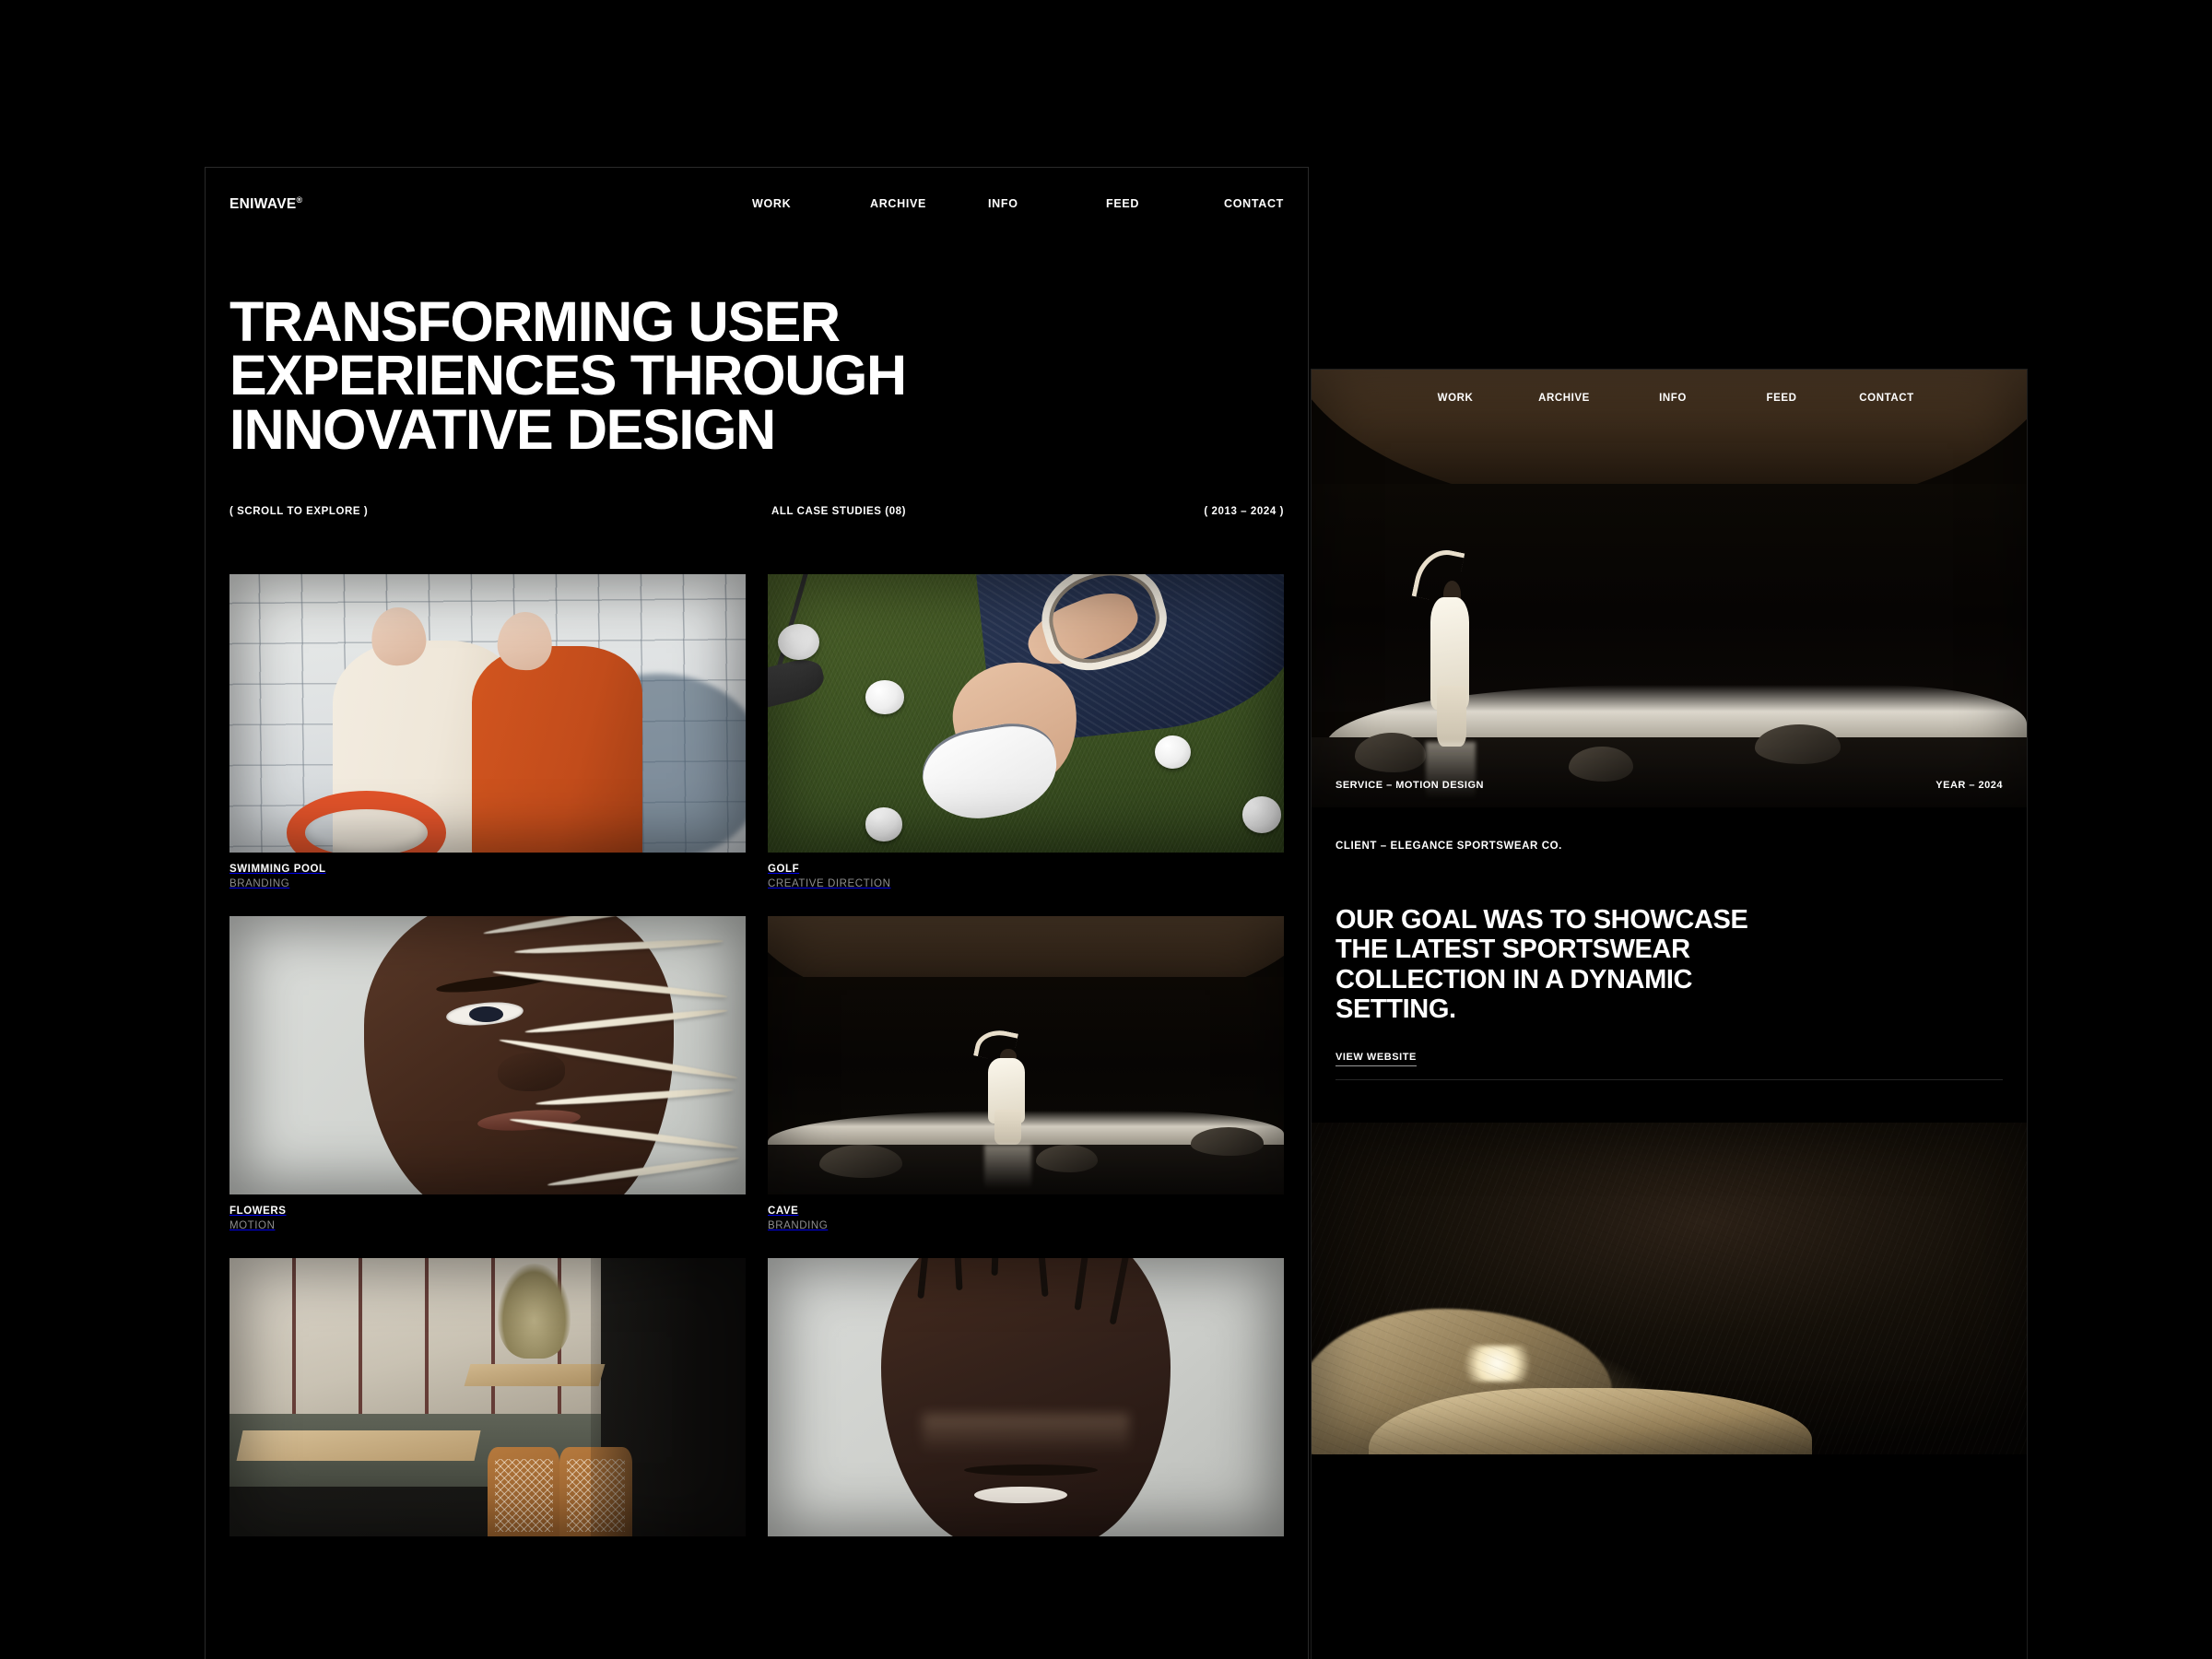 Image resolution: width=2212 pixels, height=1659 pixels. I want to click on project-thumbnail-restaurant, so click(487, 1397).